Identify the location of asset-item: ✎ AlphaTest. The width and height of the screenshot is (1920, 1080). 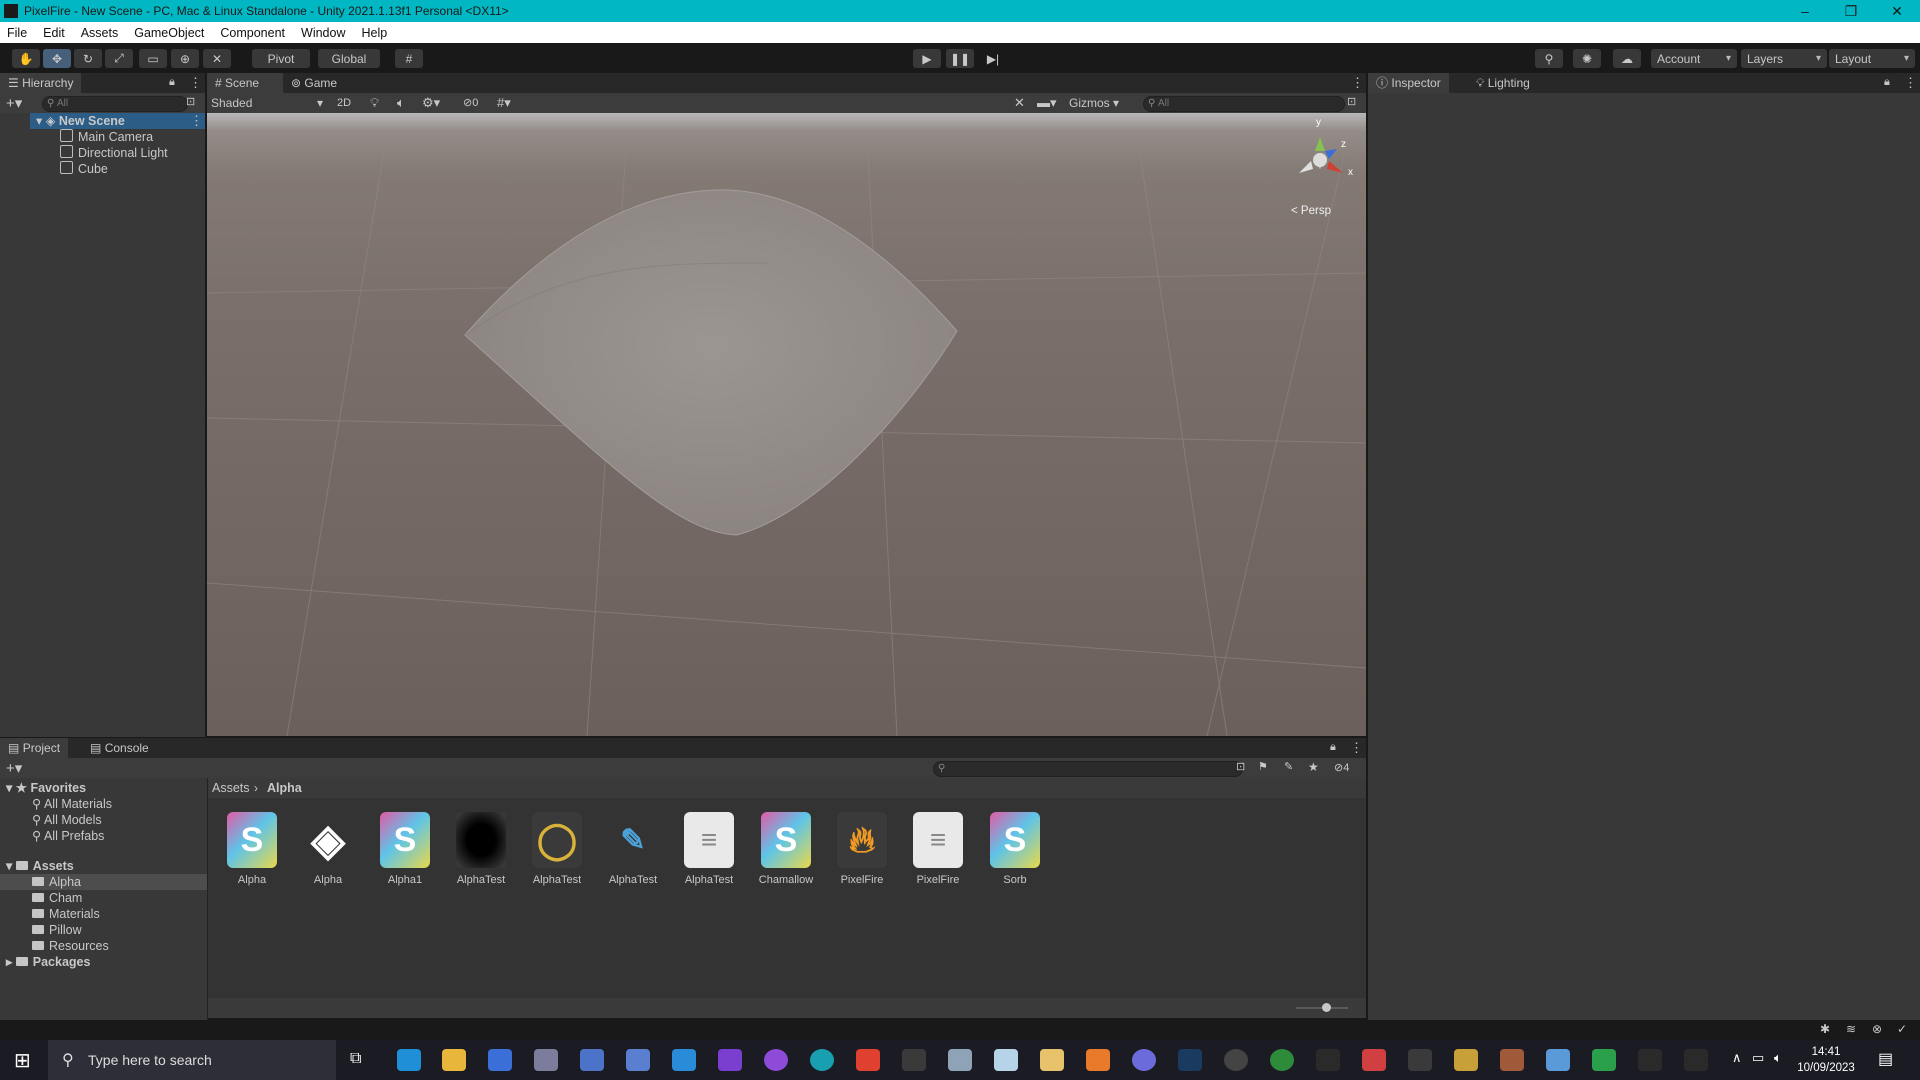
(633, 849).